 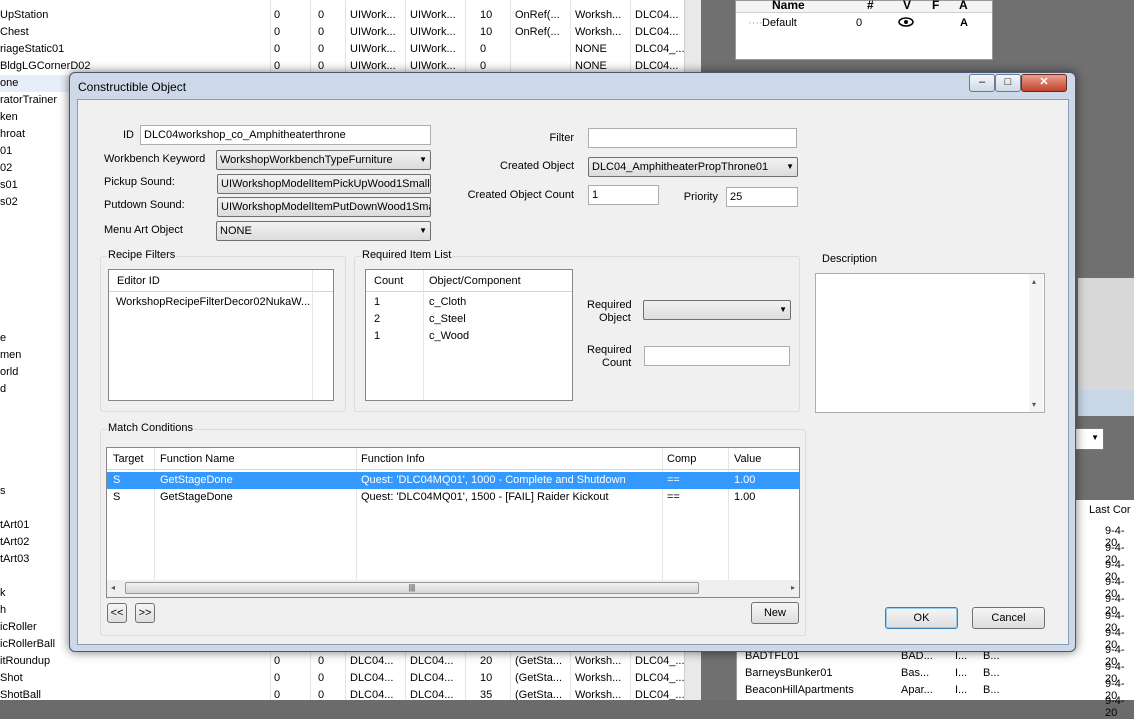 What do you see at coordinates (609, 305) in the screenshot?
I see `required-object-label: Required` at bounding box center [609, 305].